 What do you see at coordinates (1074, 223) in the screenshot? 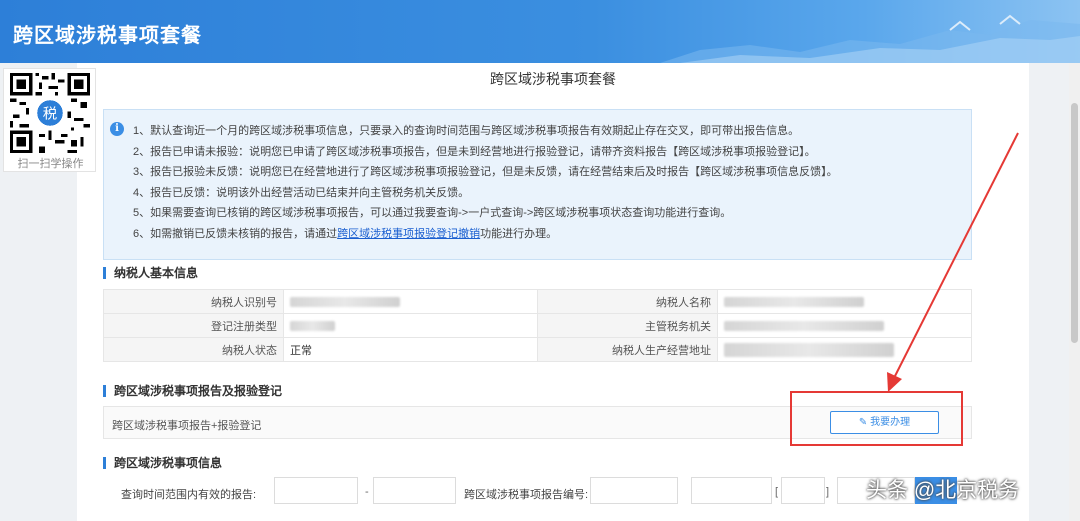
I see `scrollbar-thumb` at bounding box center [1074, 223].